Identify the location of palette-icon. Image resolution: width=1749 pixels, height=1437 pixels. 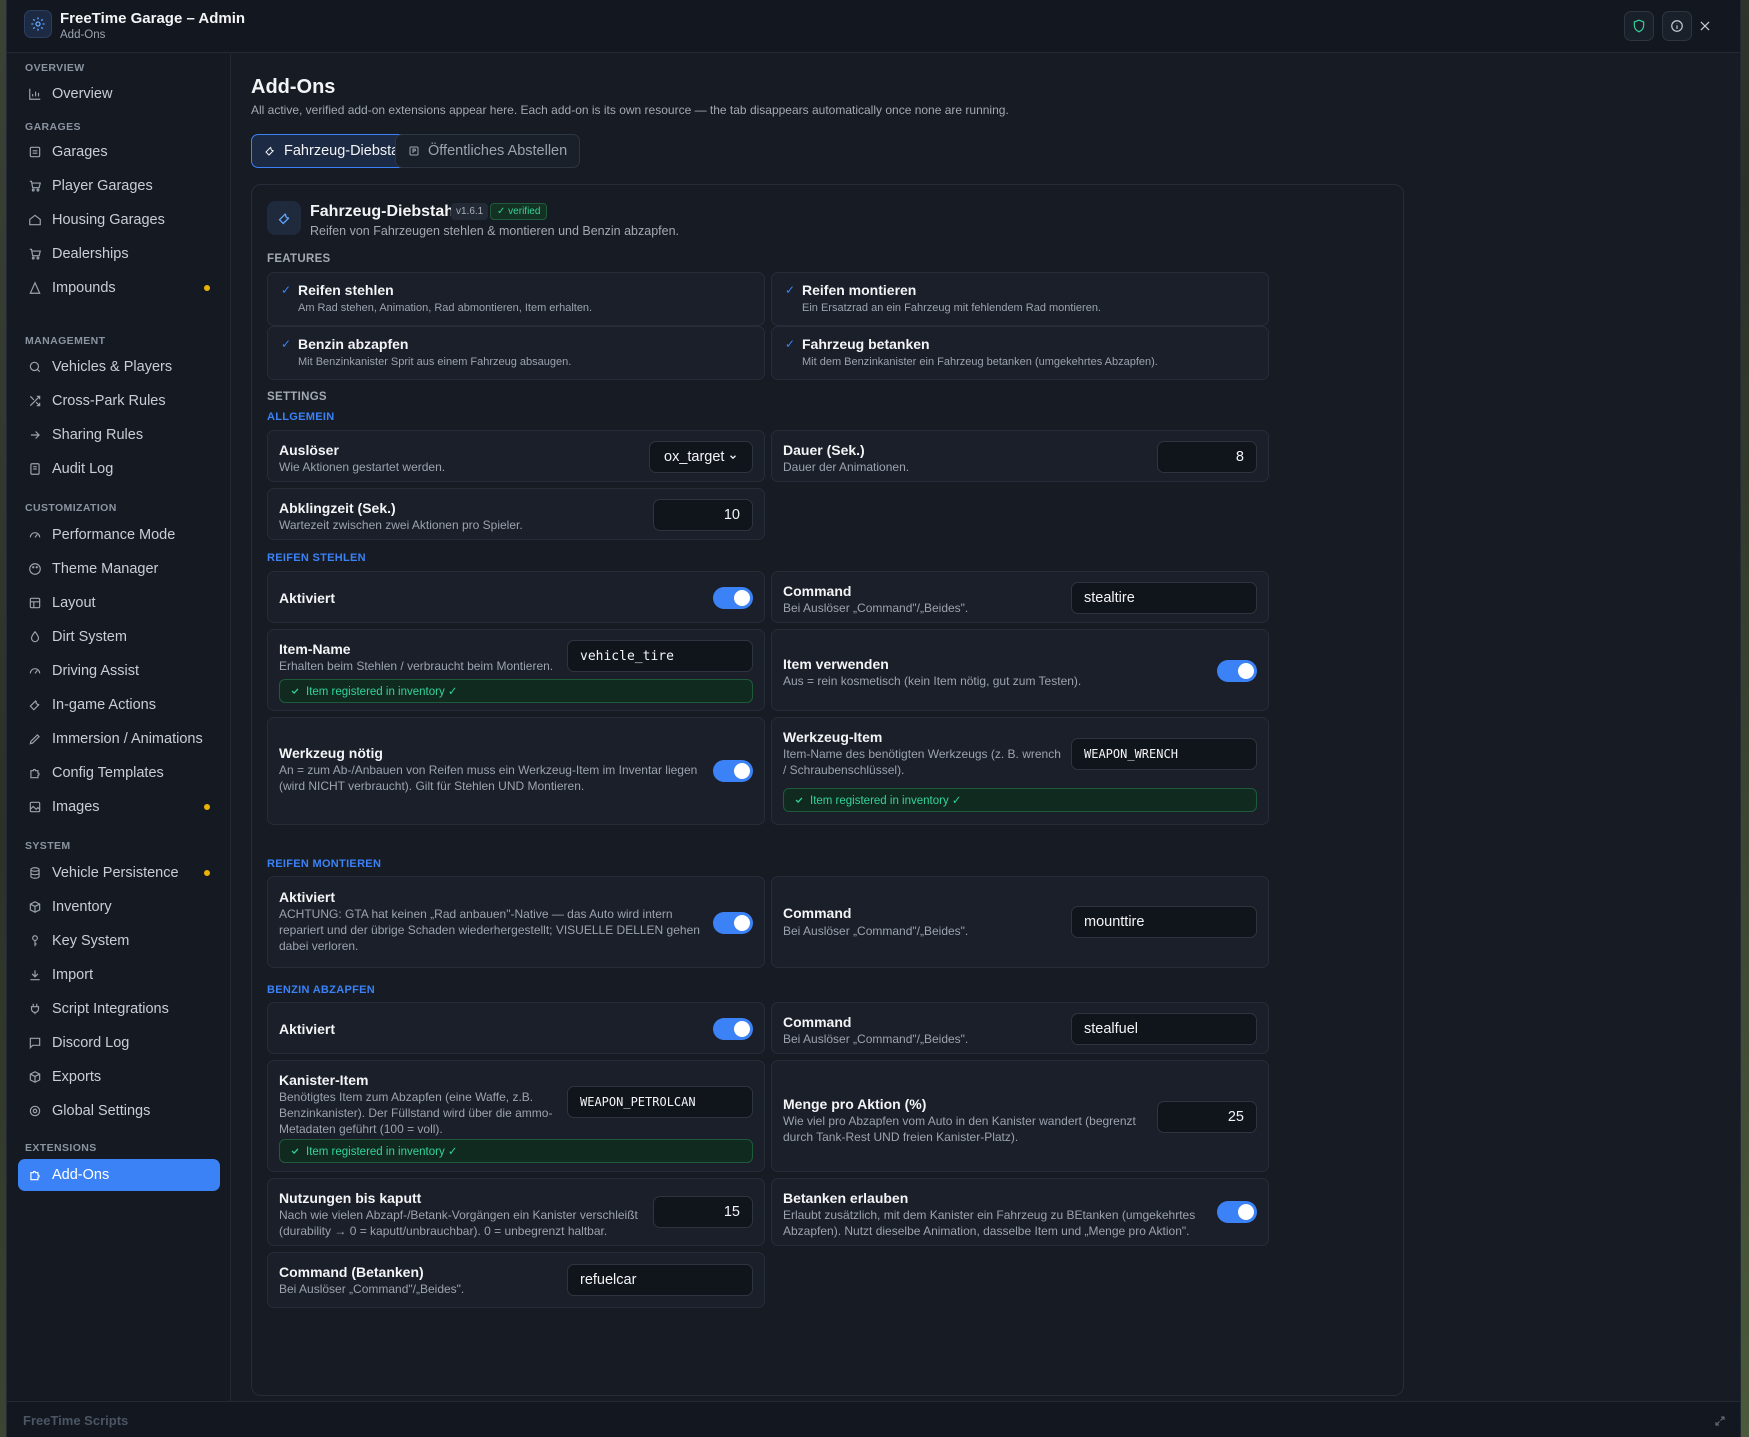
(35, 569).